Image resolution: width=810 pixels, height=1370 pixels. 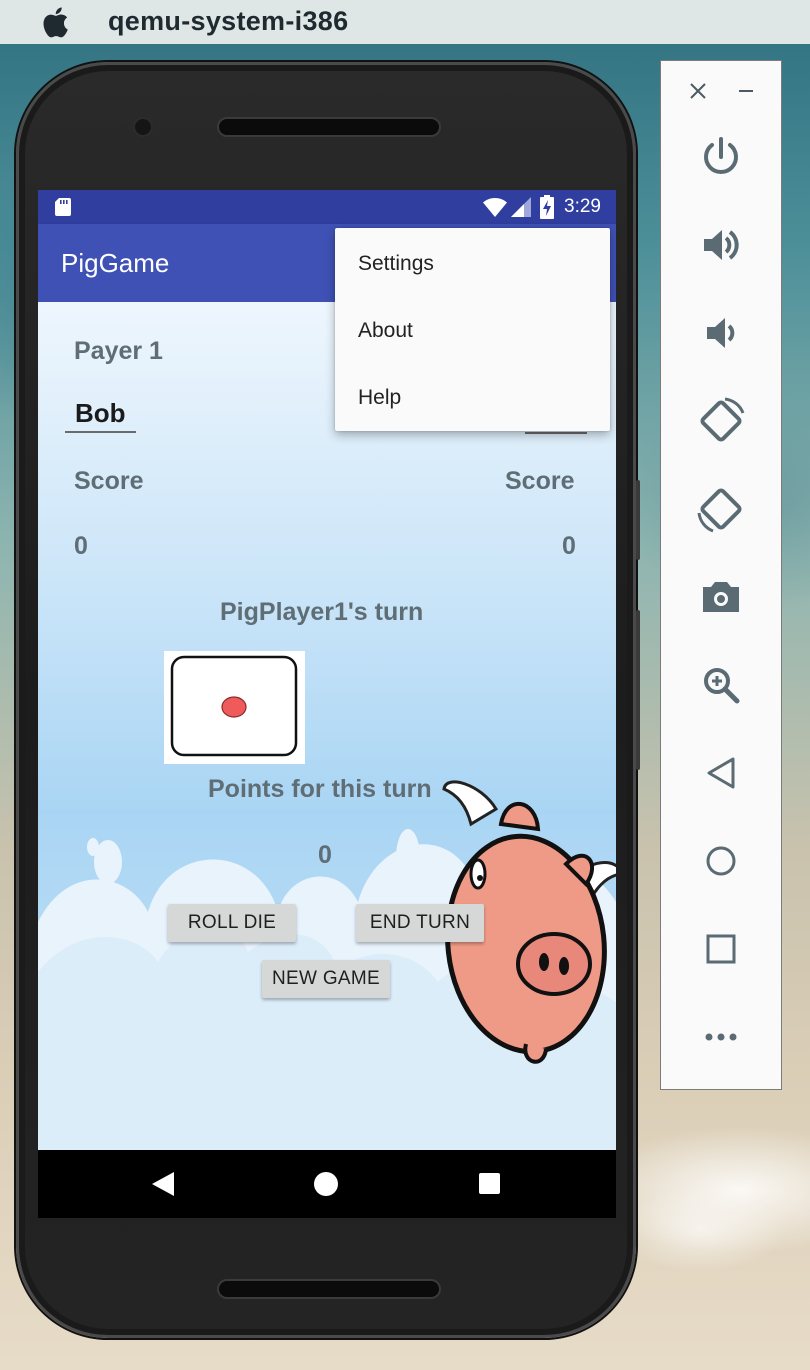 What do you see at coordinates (329, 127) in the screenshot?
I see `earpiece-speaker` at bounding box center [329, 127].